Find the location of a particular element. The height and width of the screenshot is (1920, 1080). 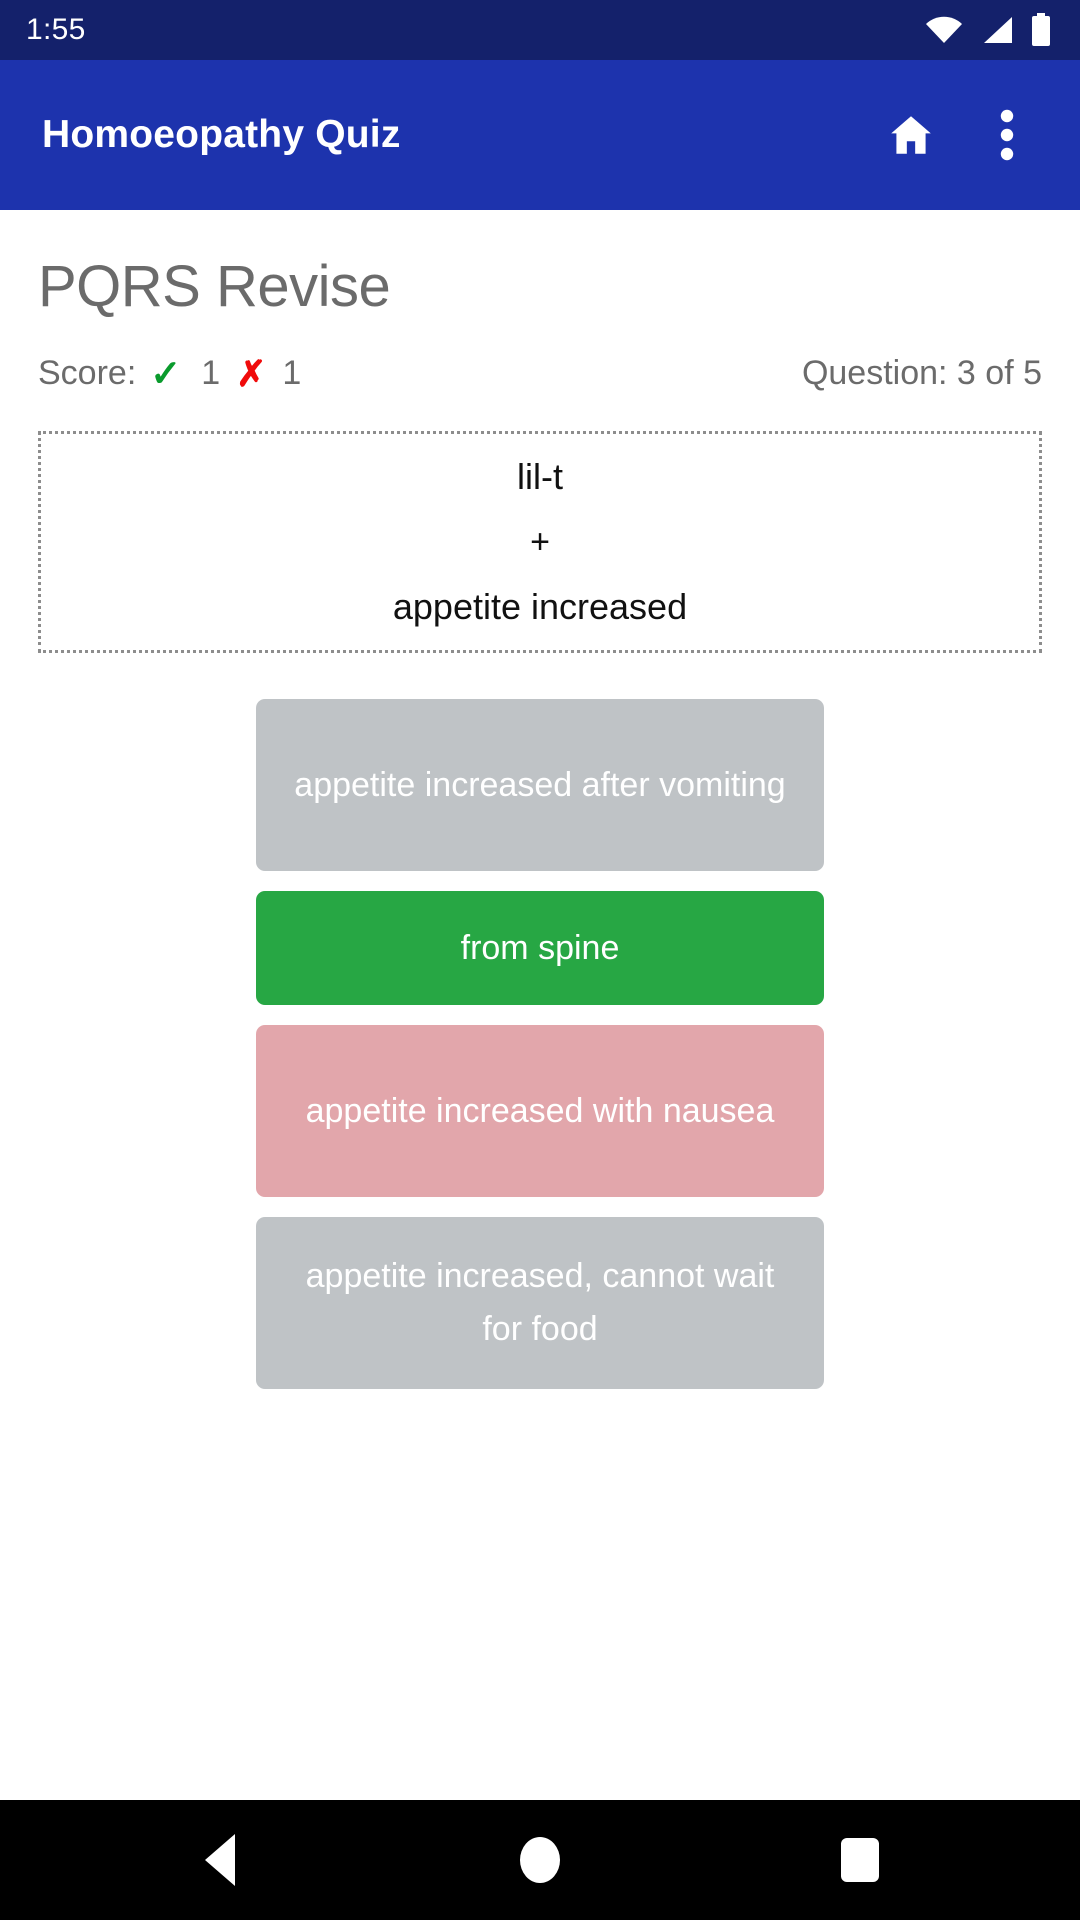

back-icon is located at coordinates (220, 1860).